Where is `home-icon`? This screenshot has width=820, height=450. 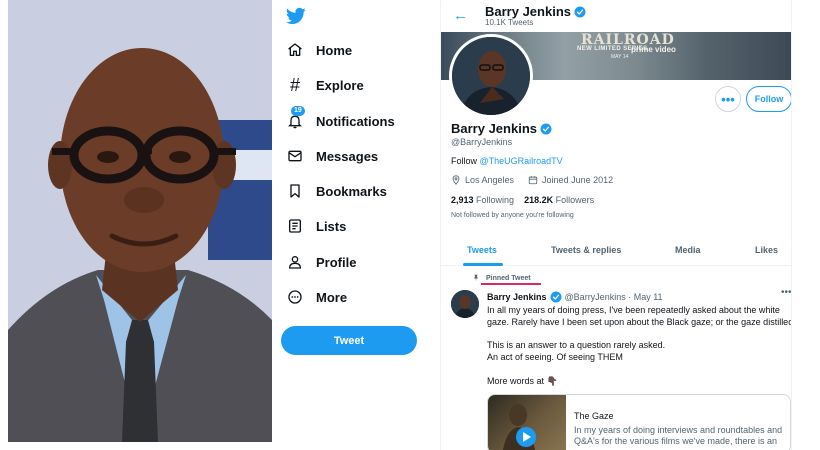
home-icon is located at coordinates (295, 50).